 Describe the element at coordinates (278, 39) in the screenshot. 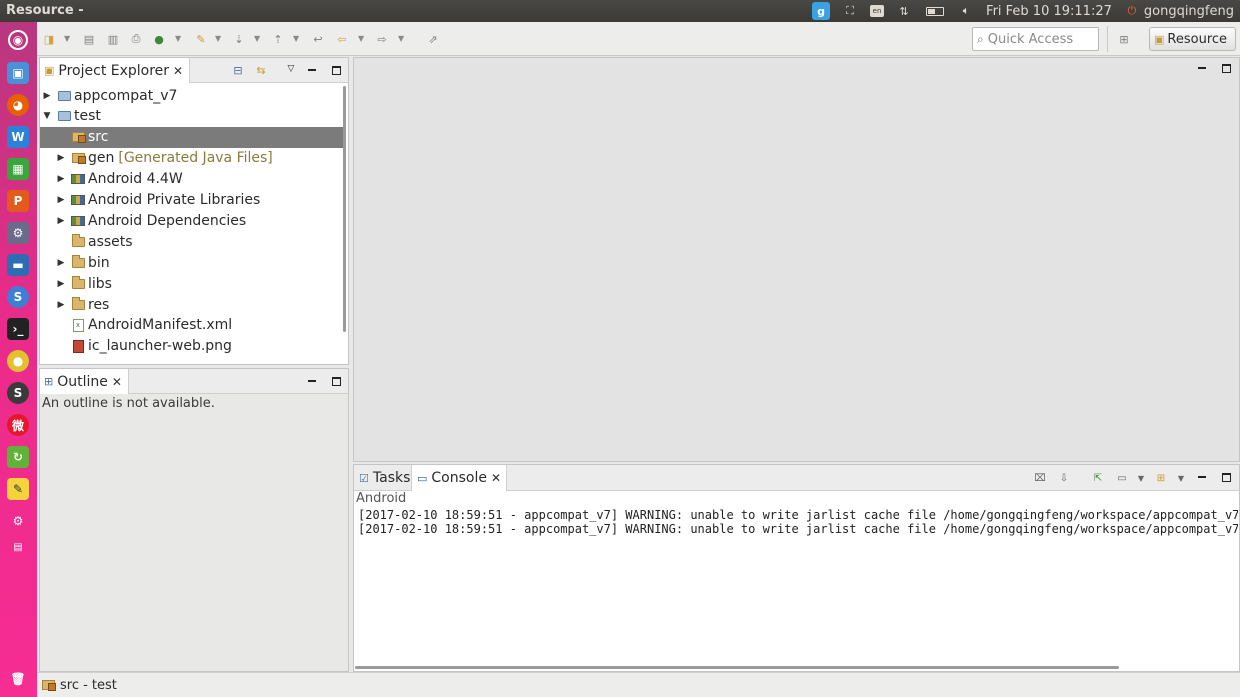

I see `prev-annotation-icon: ⇡` at that location.